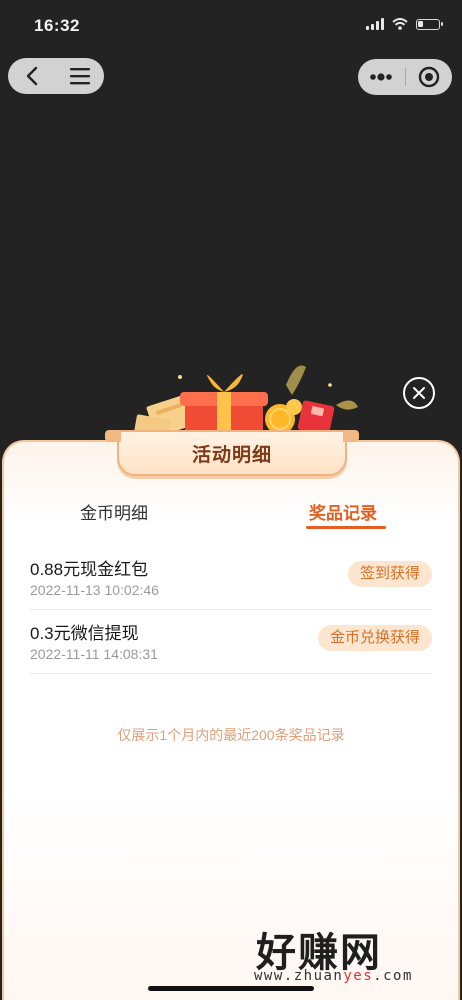 Image resolution: width=462 pixels, height=1000 pixels. I want to click on status-bar: 16:32, so click(231, 26).